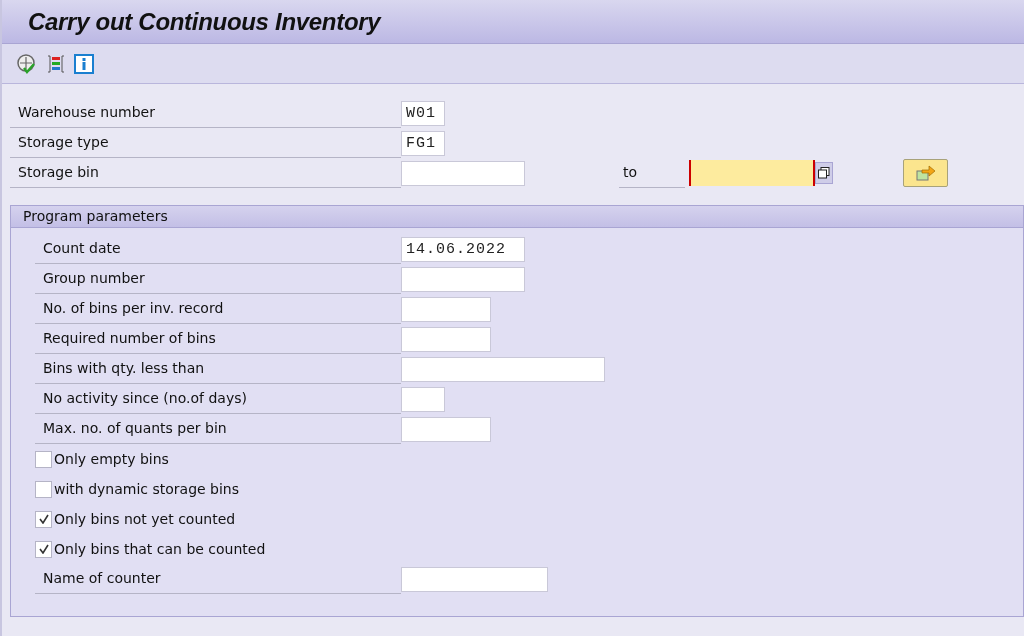  Describe the element at coordinates (160, 549) in the screenshot. I see `checkbox-label: Only bins that can be counted` at that location.